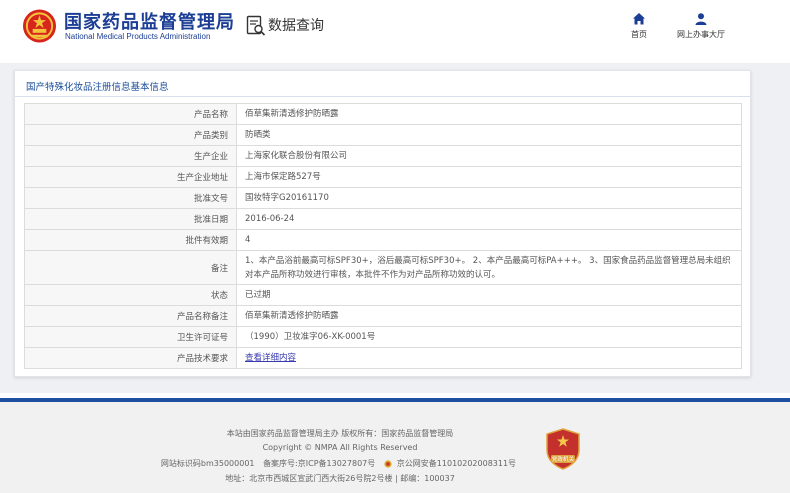 This screenshot has width=790, height=493. I want to click on row-key: 产品名称, so click(130, 114).